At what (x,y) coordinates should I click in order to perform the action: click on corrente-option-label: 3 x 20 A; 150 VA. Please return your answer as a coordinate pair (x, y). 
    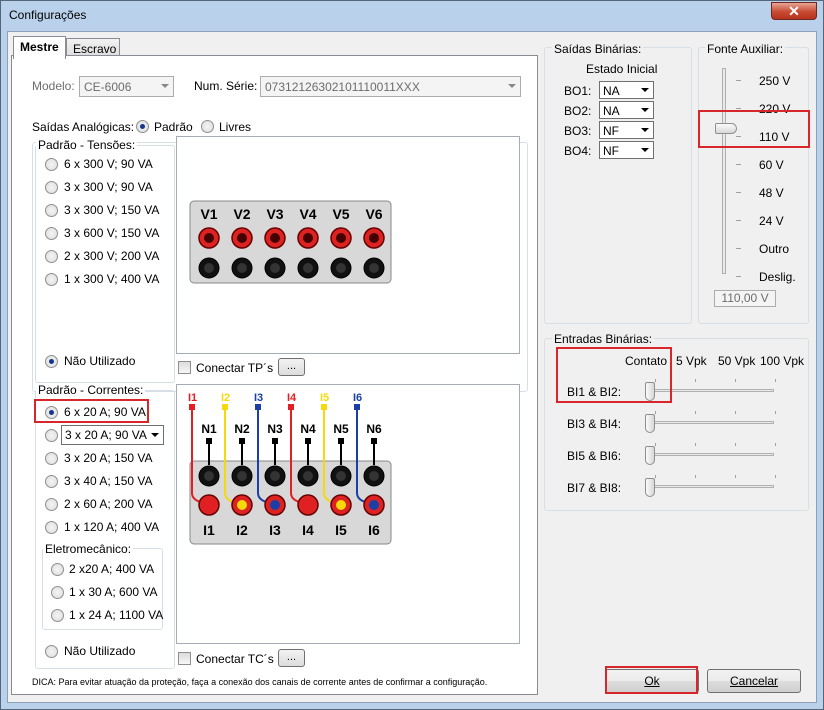
    Looking at the image, I should click on (108, 458).